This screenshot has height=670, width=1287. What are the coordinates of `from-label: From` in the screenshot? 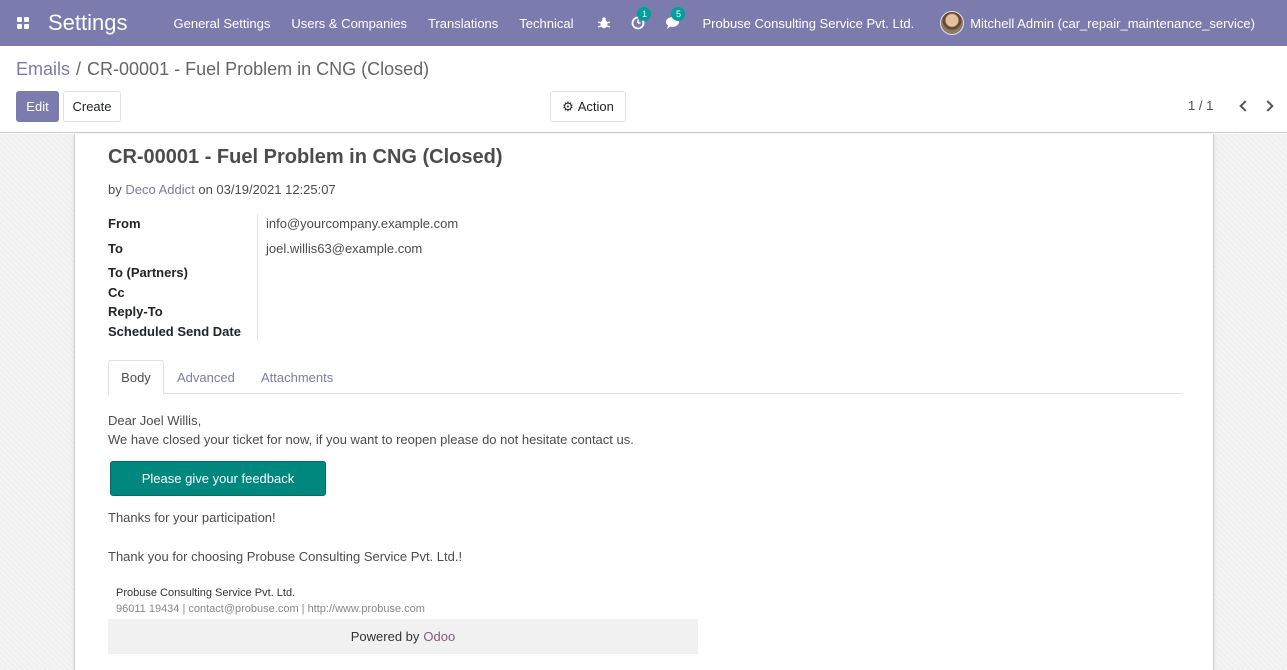 It's located at (124, 223).